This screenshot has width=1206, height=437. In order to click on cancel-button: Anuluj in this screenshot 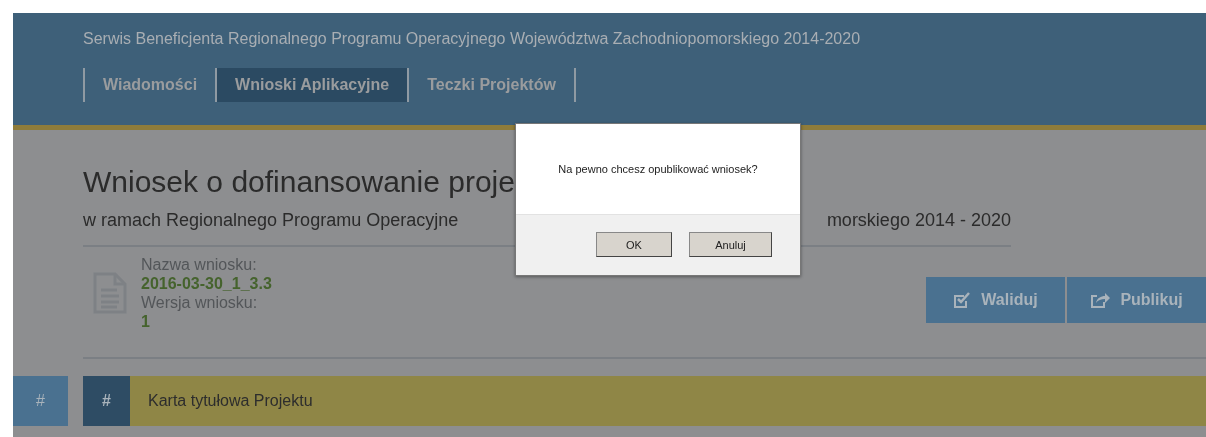, I will do `click(730, 244)`.